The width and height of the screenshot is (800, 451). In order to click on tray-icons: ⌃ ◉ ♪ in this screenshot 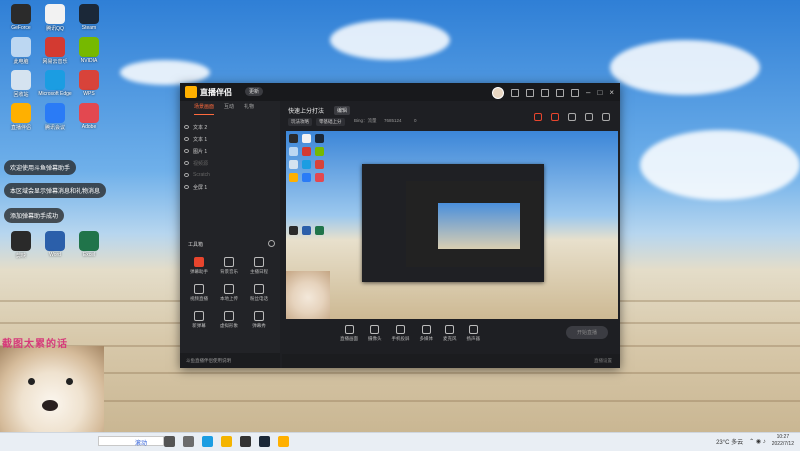, I will do `click(757, 441)`.